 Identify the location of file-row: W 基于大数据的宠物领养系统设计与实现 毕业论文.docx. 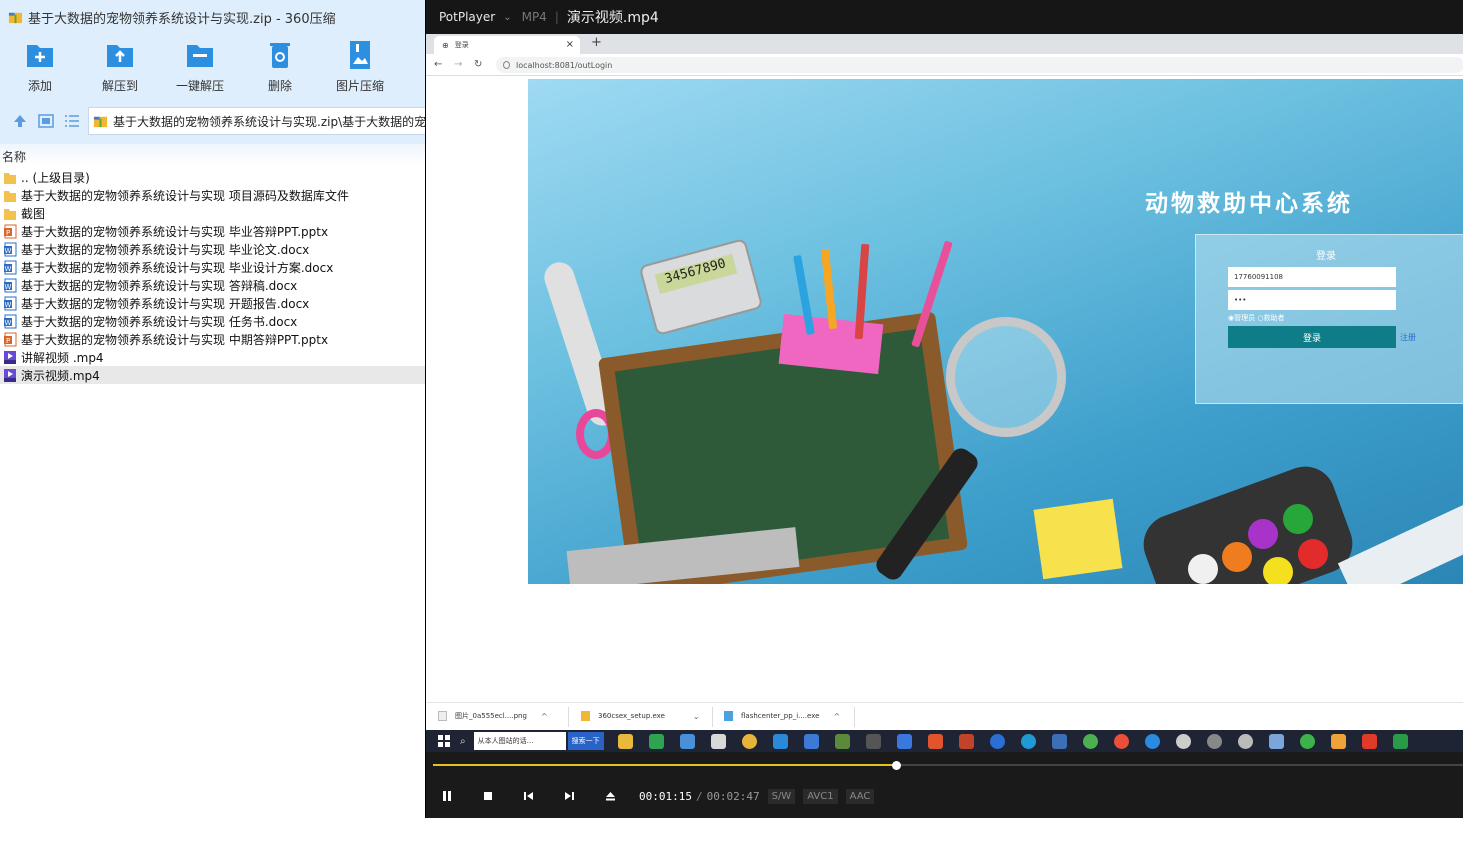
(212, 249).